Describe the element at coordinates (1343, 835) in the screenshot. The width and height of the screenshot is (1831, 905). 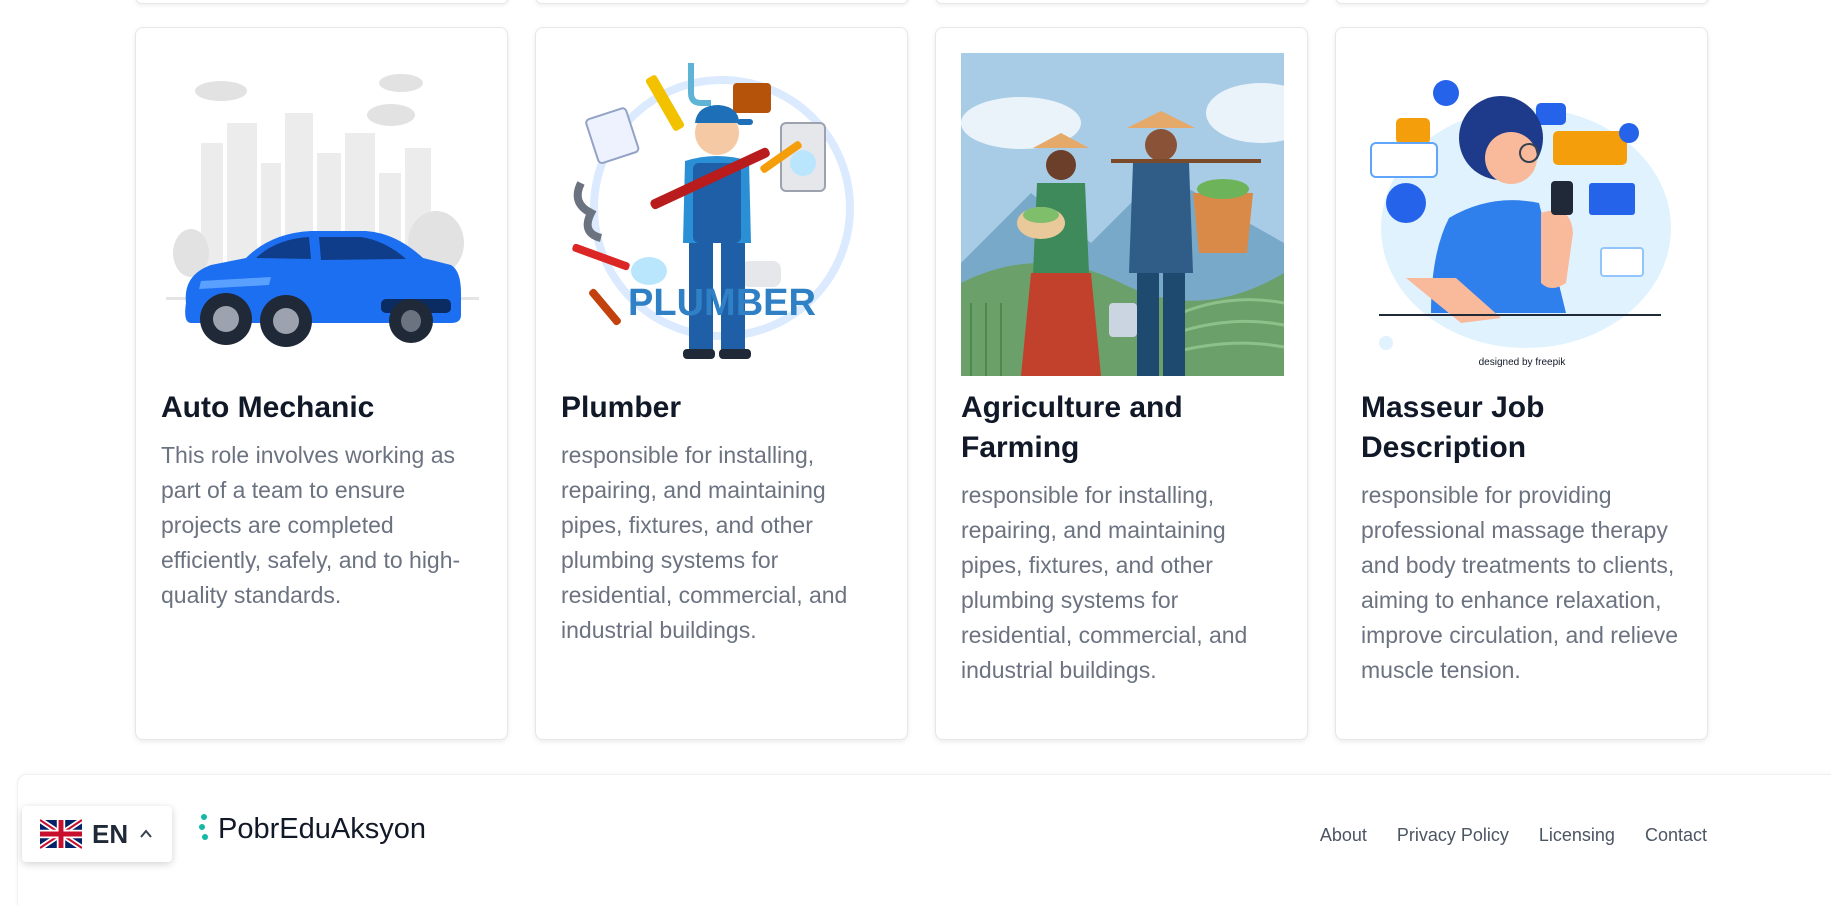
I see `footer-link-about: About` at that location.